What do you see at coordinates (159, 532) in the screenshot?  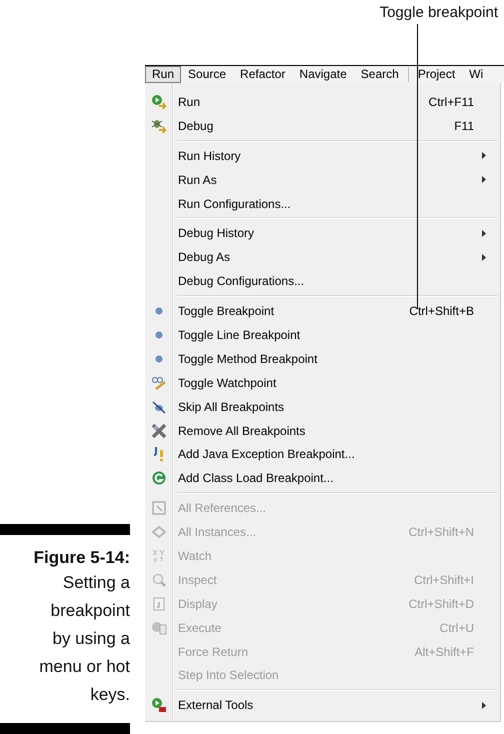 I see `diamond-icon` at bounding box center [159, 532].